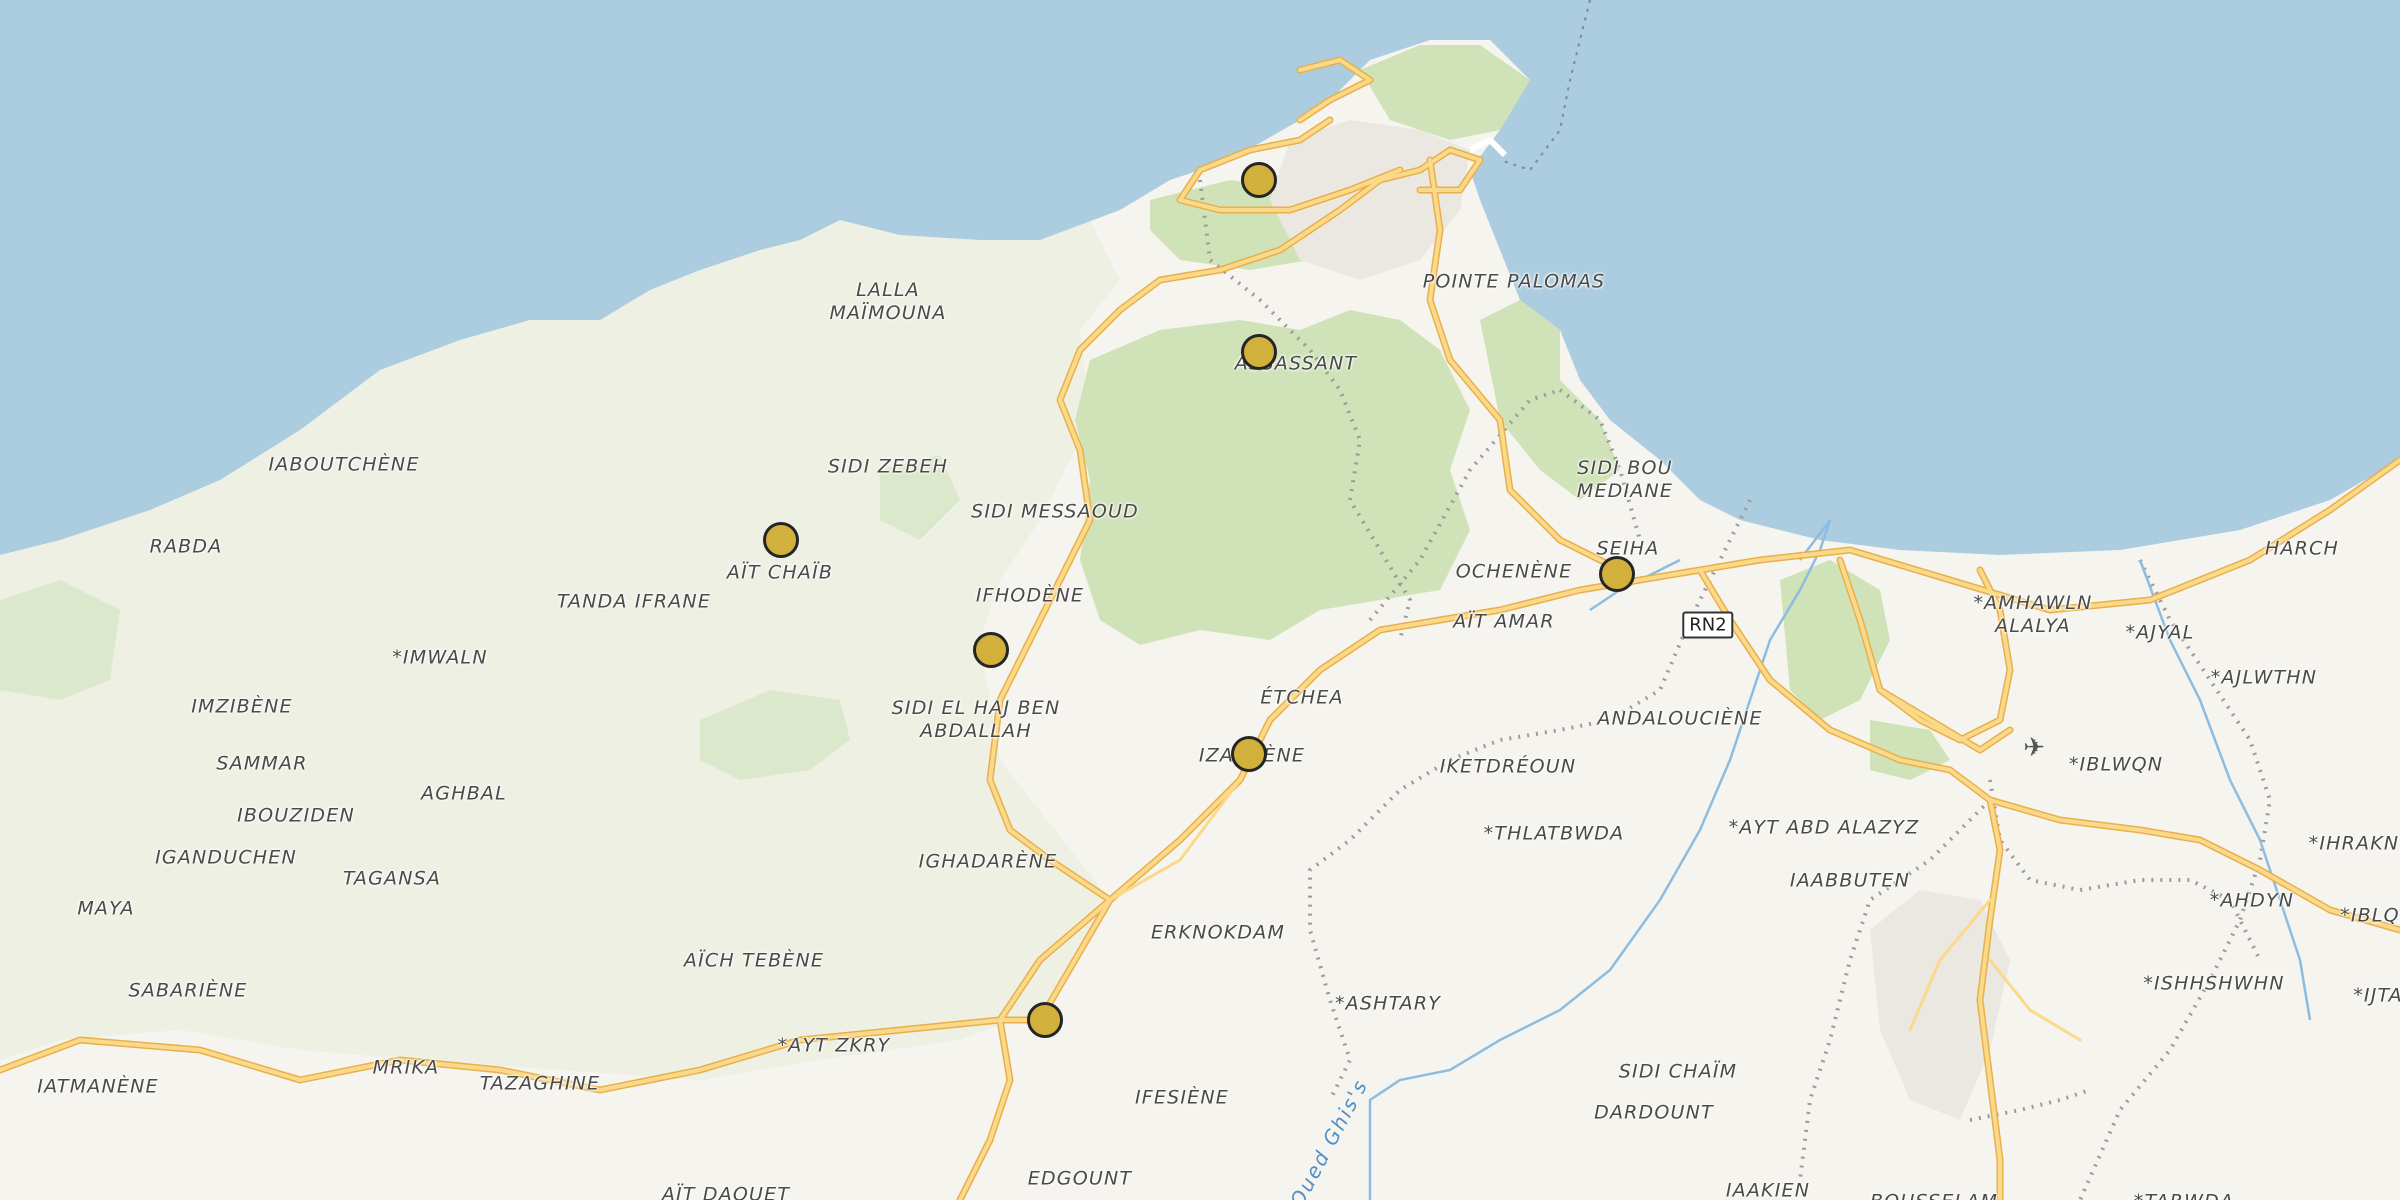 This screenshot has width=2400, height=1200. What do you see at coordinates (1508, 766) in the screenshot?
I see `place-label: IKETDRÉOUN` at bounding box center [1508, 766].